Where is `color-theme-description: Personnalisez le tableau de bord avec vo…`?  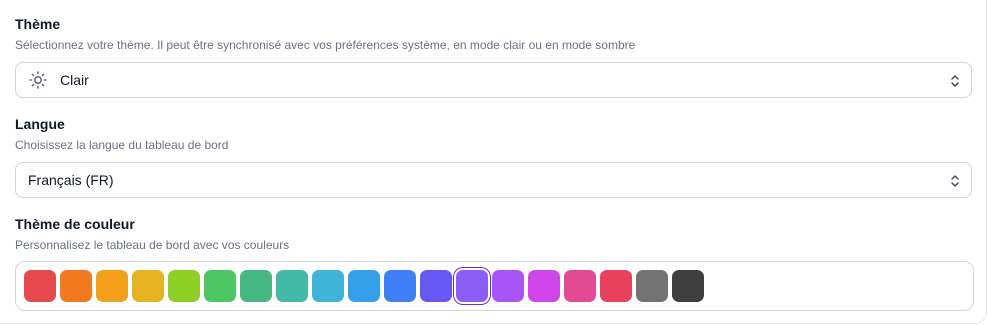
color-theme-description: Personnalisez le tableau de bord avec vo… is located at coordinates (152, 245).